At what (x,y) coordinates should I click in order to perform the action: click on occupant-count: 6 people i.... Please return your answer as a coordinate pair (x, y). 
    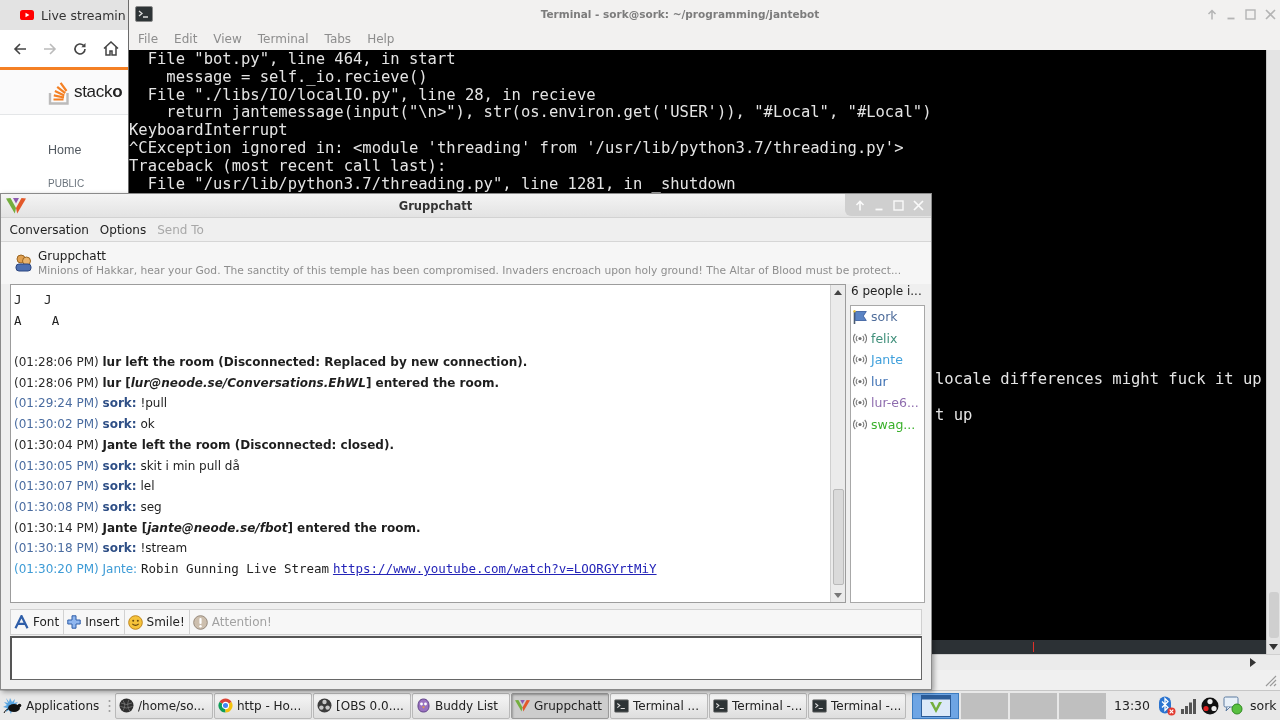
    Looking at the image, I should click on (886, 292).